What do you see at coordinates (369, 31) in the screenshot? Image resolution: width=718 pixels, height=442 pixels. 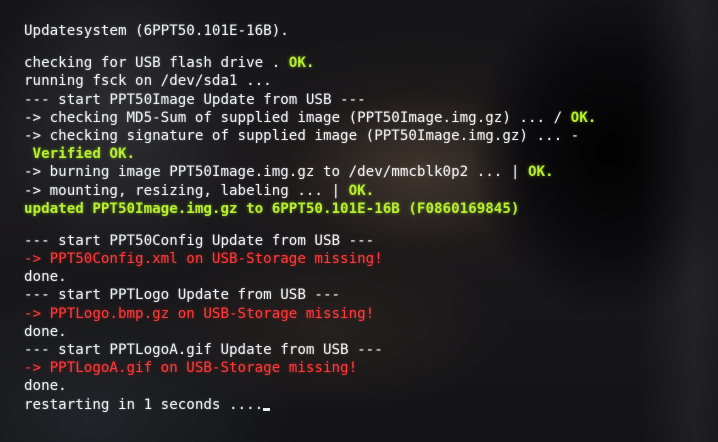 I see `terminal-line: Updatesystem (6PPT50.101E-16B).` at bounding box center [369, 31].